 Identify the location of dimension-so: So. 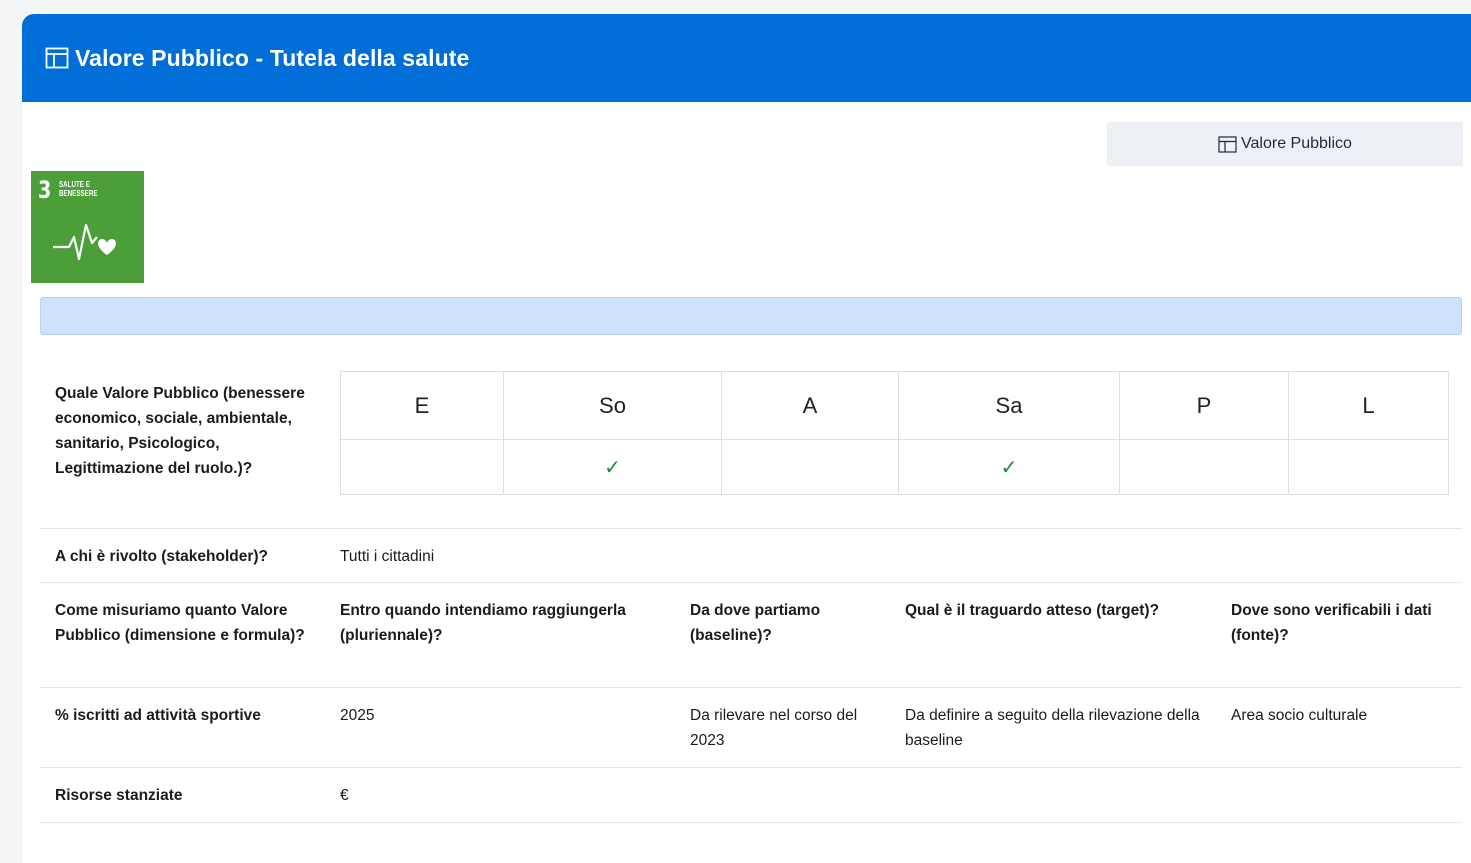
(612, 405).